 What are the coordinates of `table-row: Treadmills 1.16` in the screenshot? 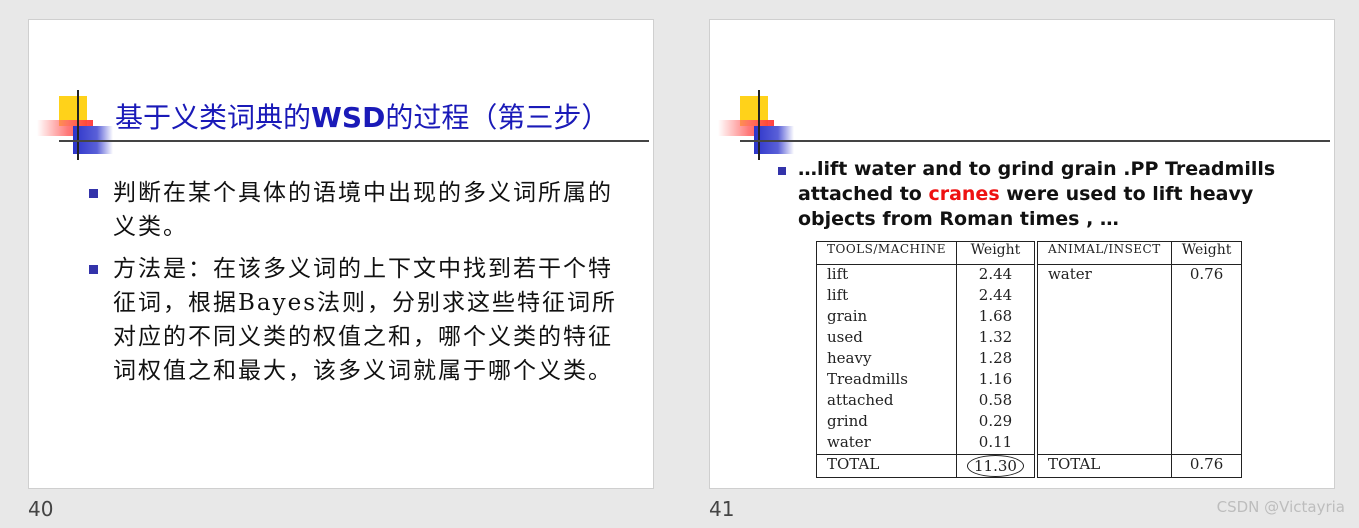 It's located at (1029, 380).